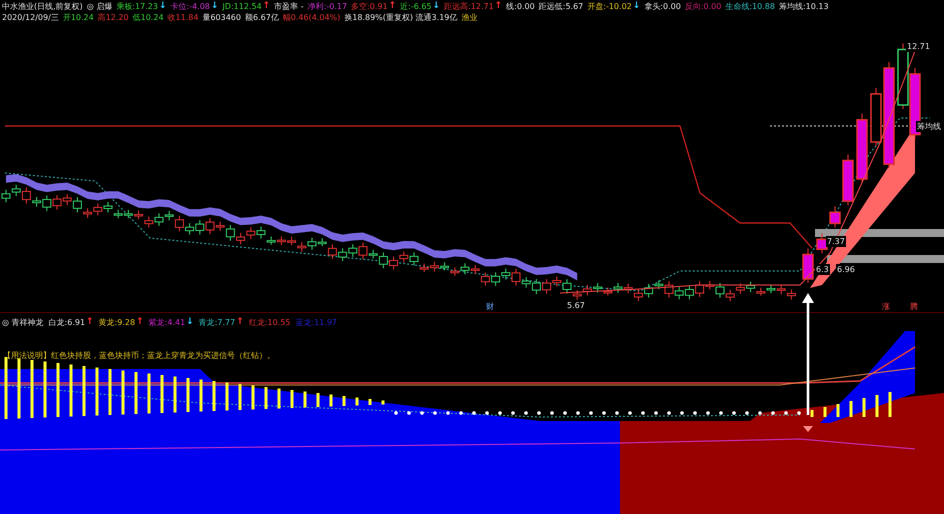  What do you see at coordinates (421, 6) in the screenshot?
I see `stat-value: -6.65` at bounding box center [421, 6].